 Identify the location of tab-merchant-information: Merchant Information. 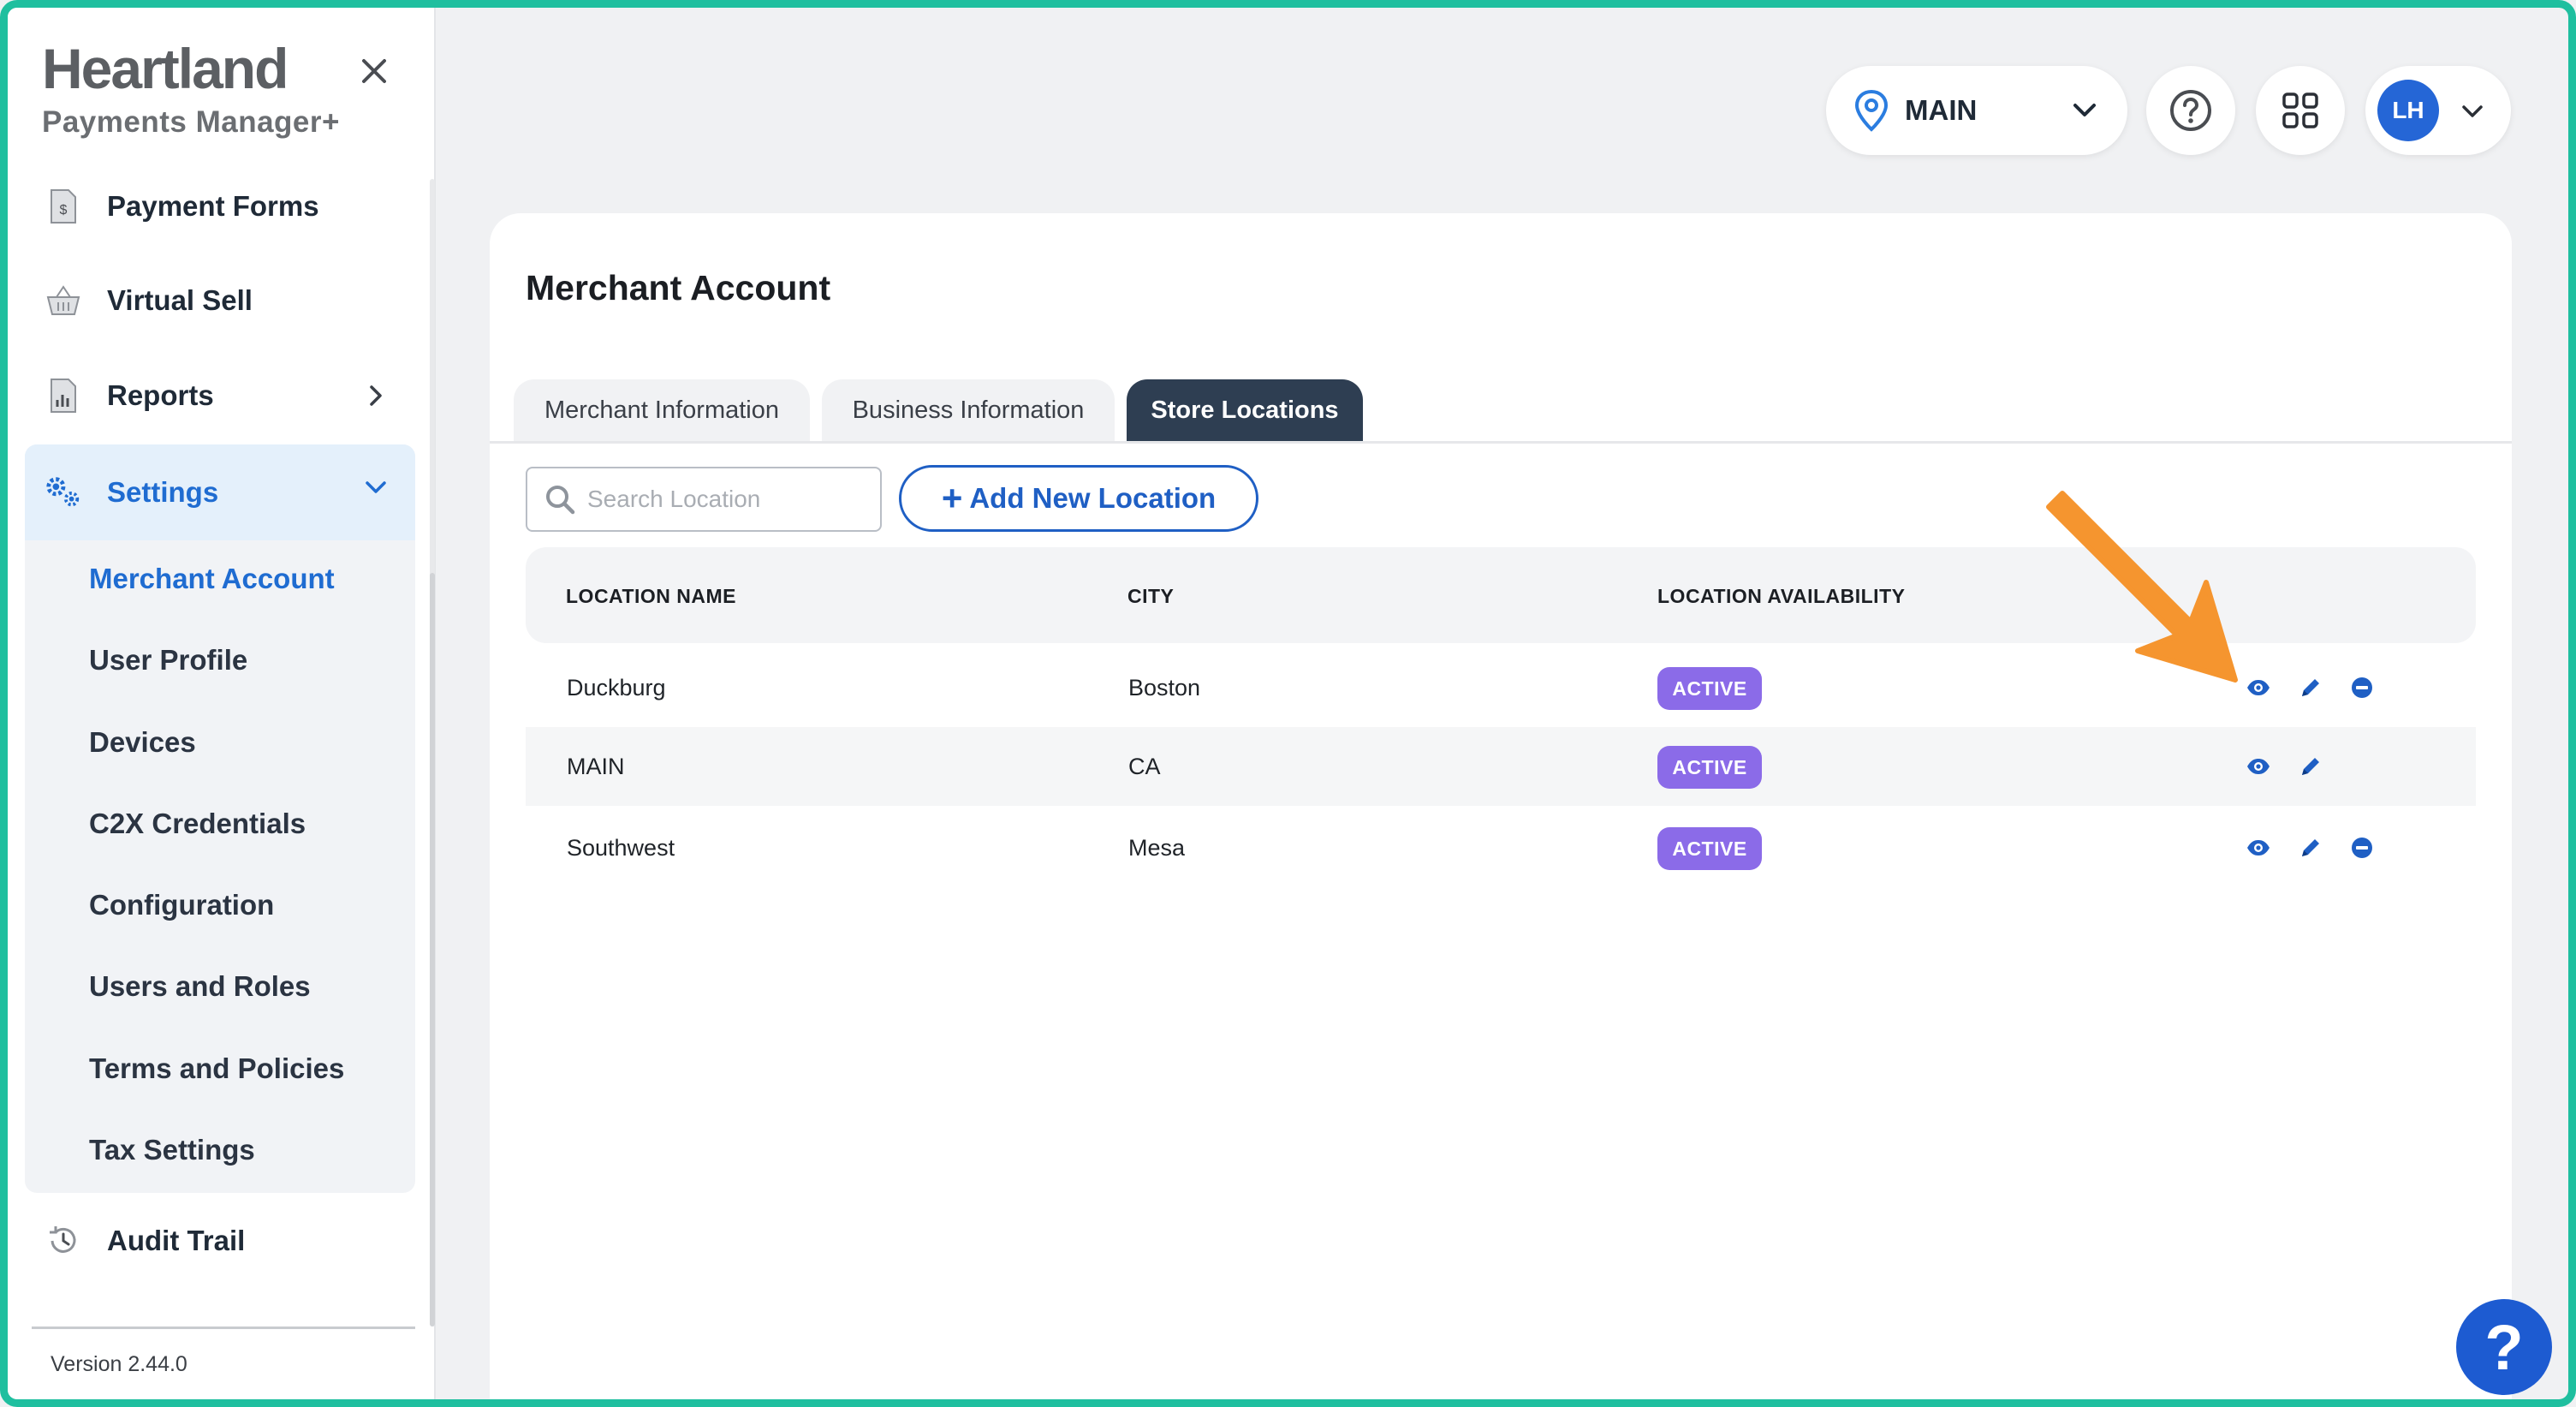
(662, 410).